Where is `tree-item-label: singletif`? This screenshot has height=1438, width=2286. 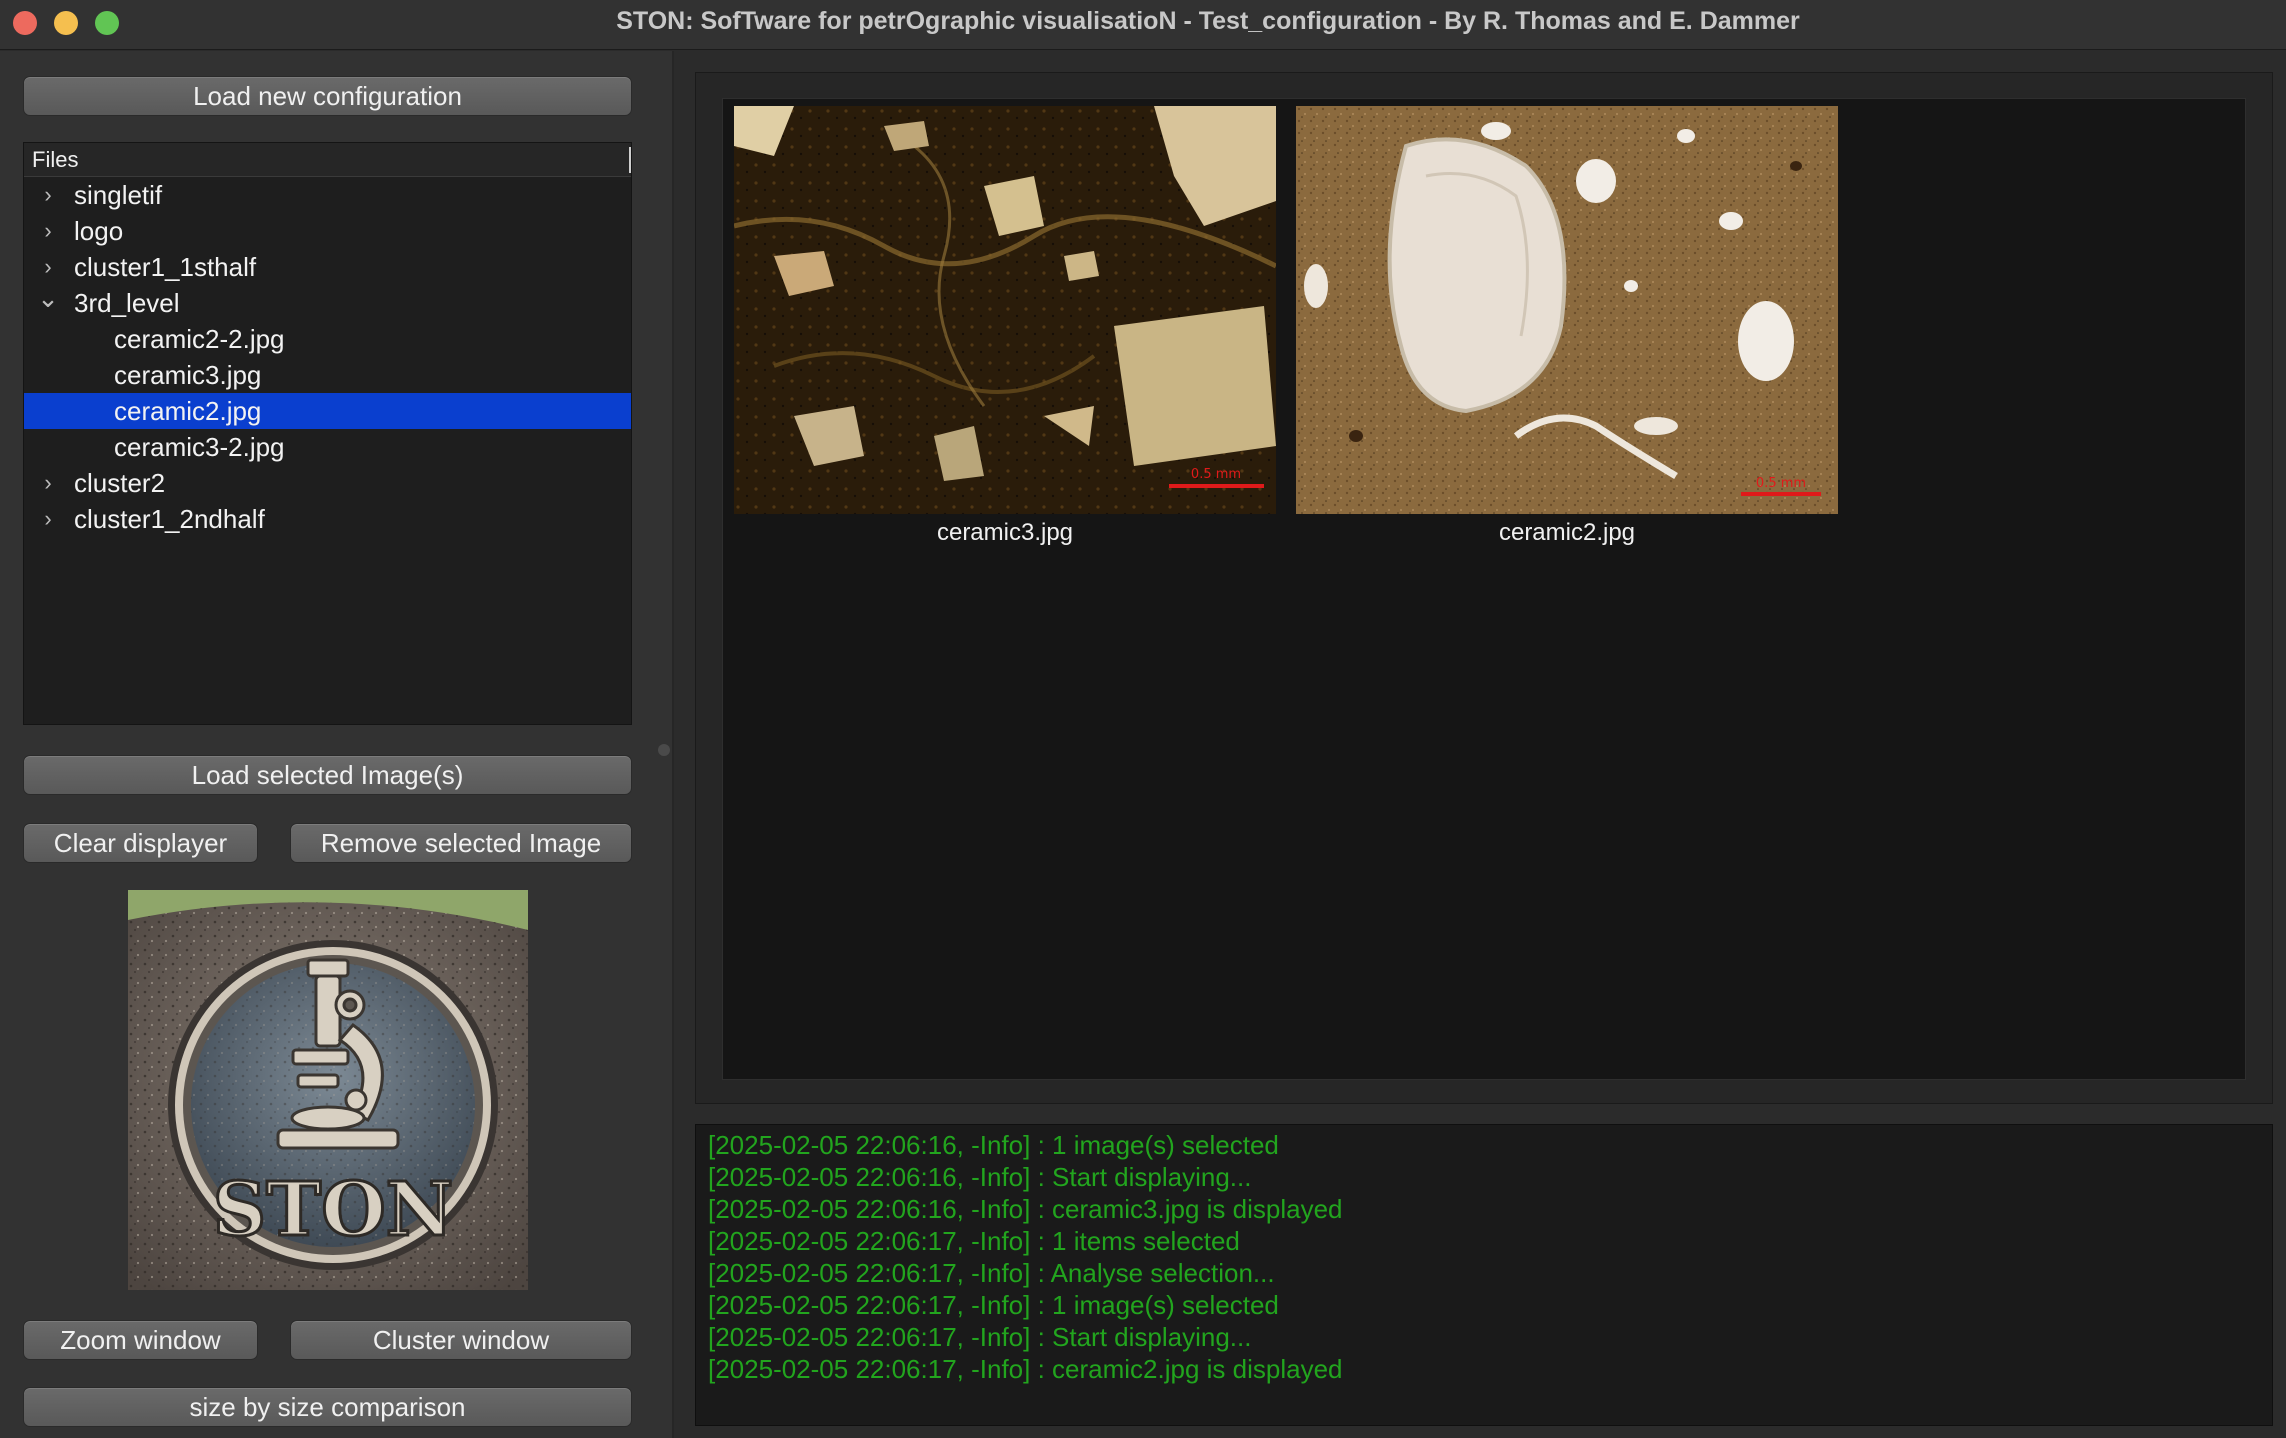
tree-item-label: singletif is located at coordinates (118, 195).